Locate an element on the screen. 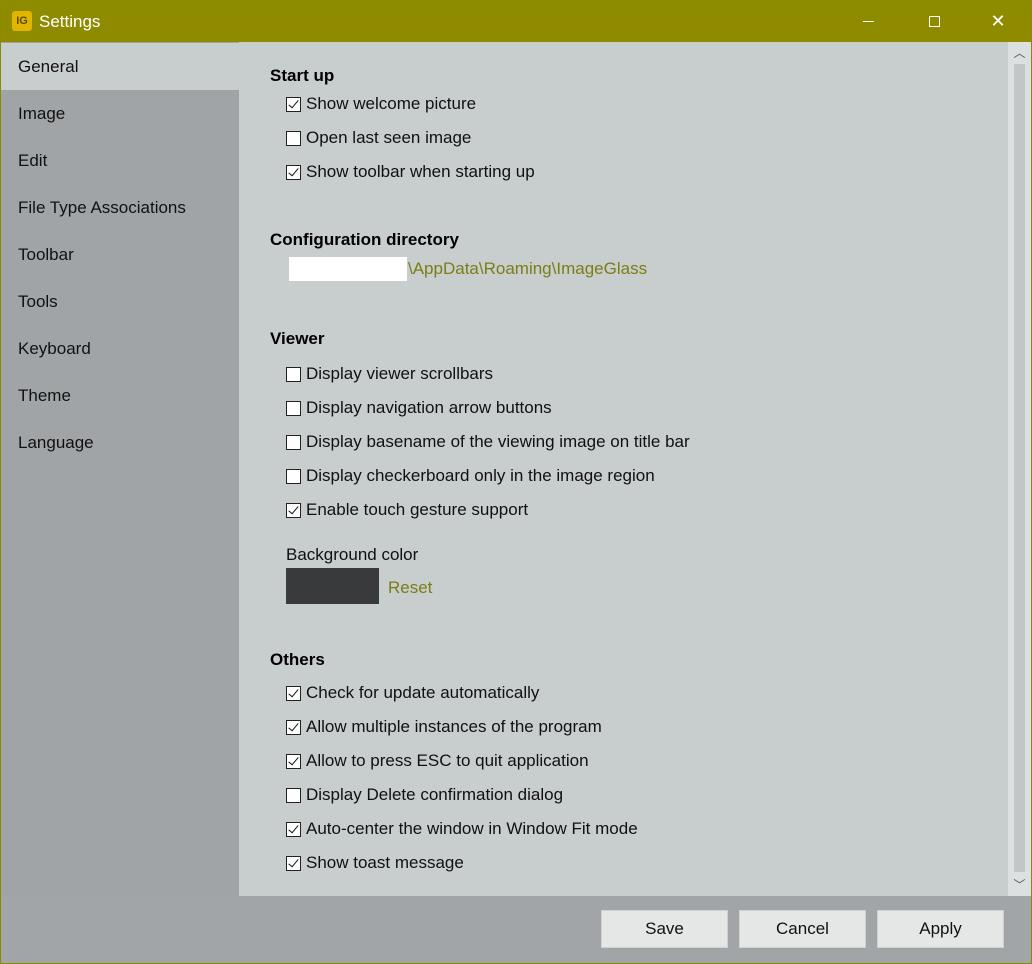 This screenshot has height=964, width=1032. option-label: Allow to press ESC to quit application is located at coordinates (447, 760).